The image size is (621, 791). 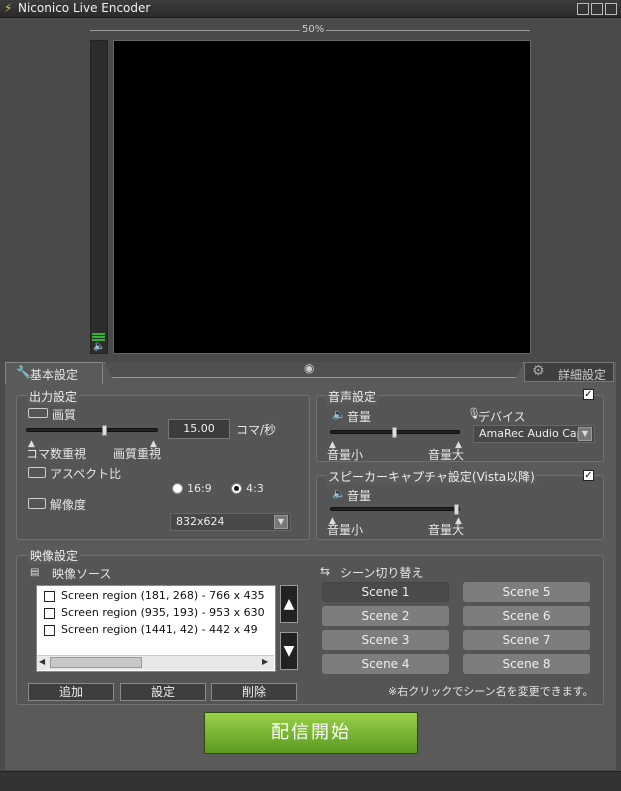 What do you see at coordinates (352, 396) in the screenshot?
I see `audio-settings-label: 音声設定` at bounding box center [352, 396].